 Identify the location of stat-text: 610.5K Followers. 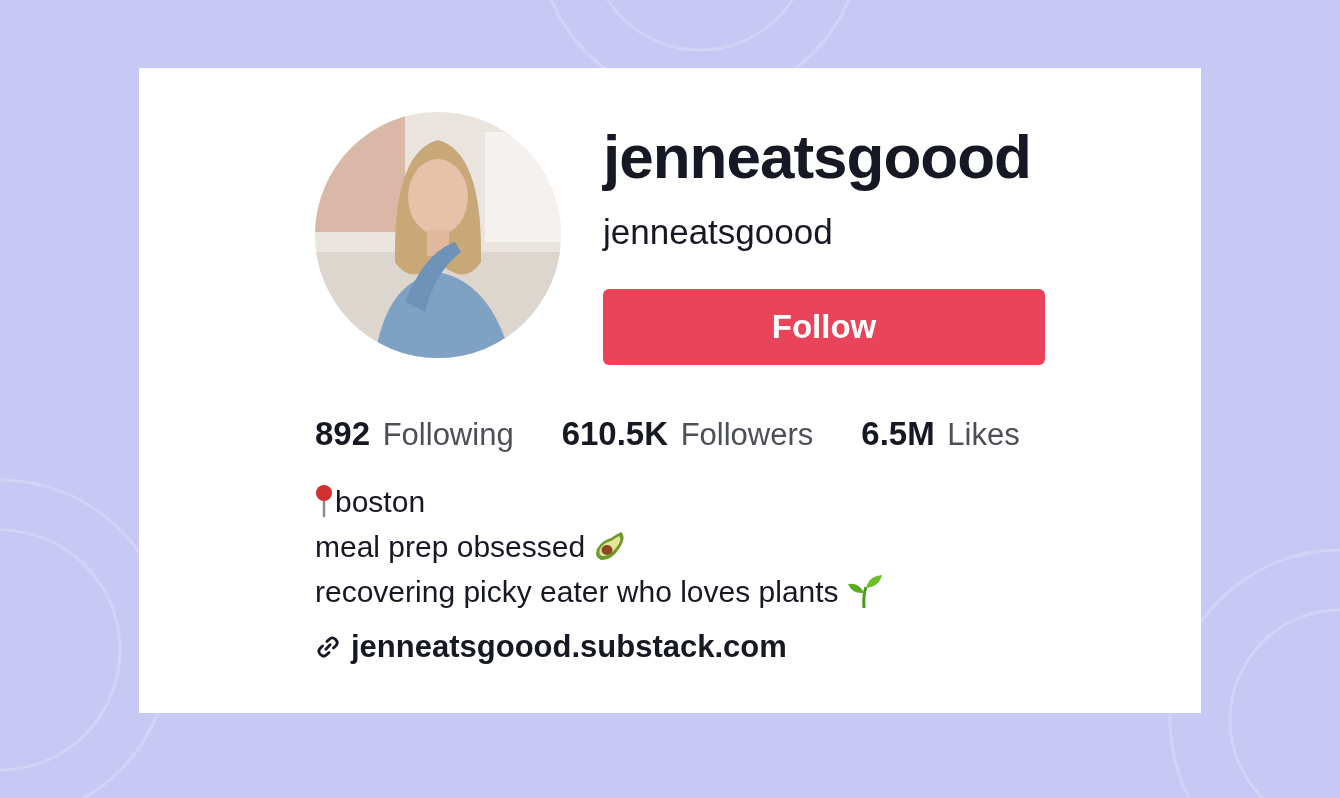
(687, 434).